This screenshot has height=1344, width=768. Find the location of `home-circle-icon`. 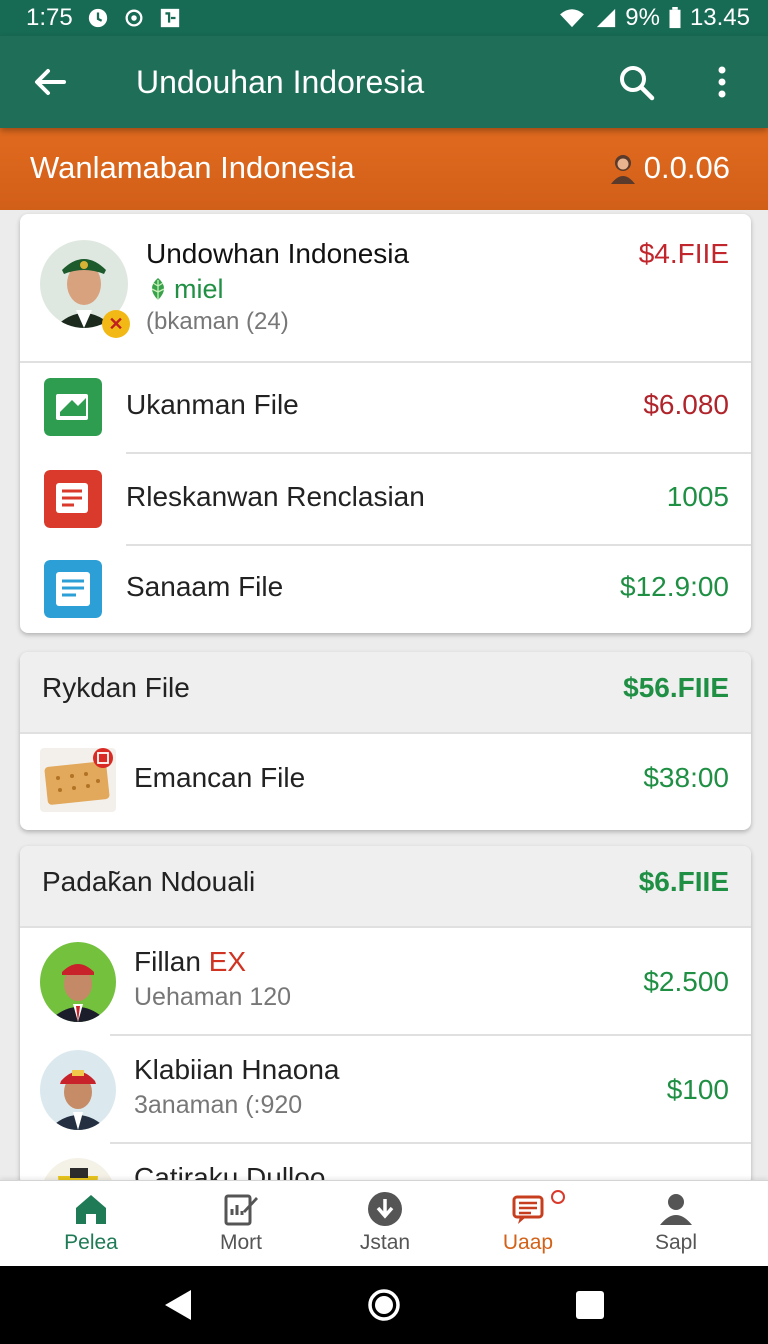

home-circle-icon is located at coordinates (384, 1305).